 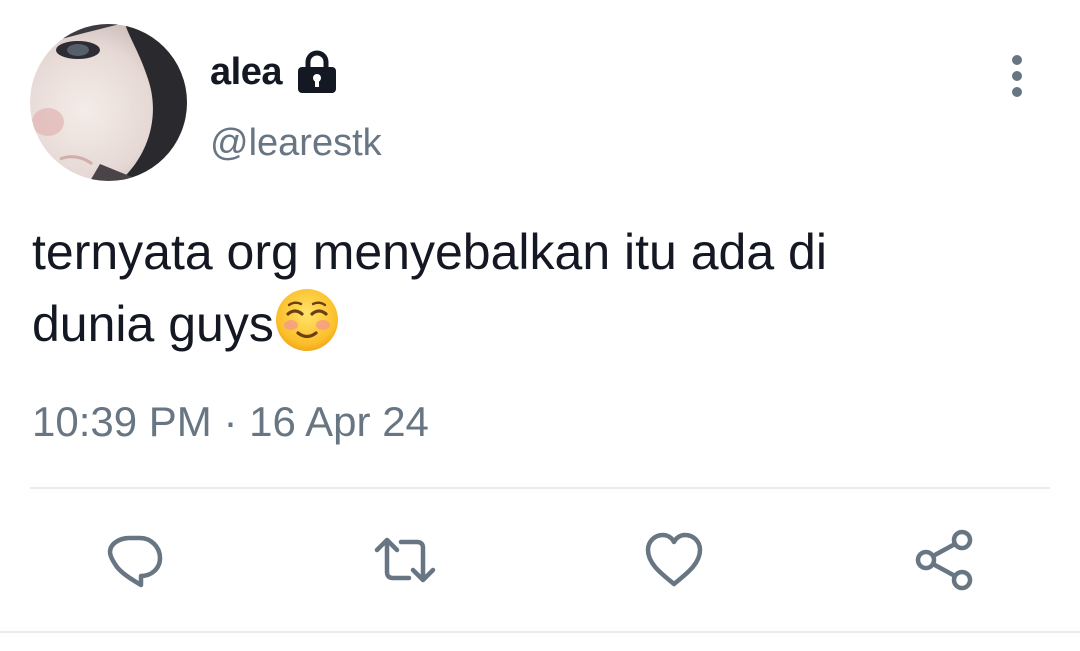 What do you see at coordinates (230, 422) in the screenshot?
I see `tweet-timestamp: 10:39 PM · 16 Apr 24` at bounding box center [230, 422].